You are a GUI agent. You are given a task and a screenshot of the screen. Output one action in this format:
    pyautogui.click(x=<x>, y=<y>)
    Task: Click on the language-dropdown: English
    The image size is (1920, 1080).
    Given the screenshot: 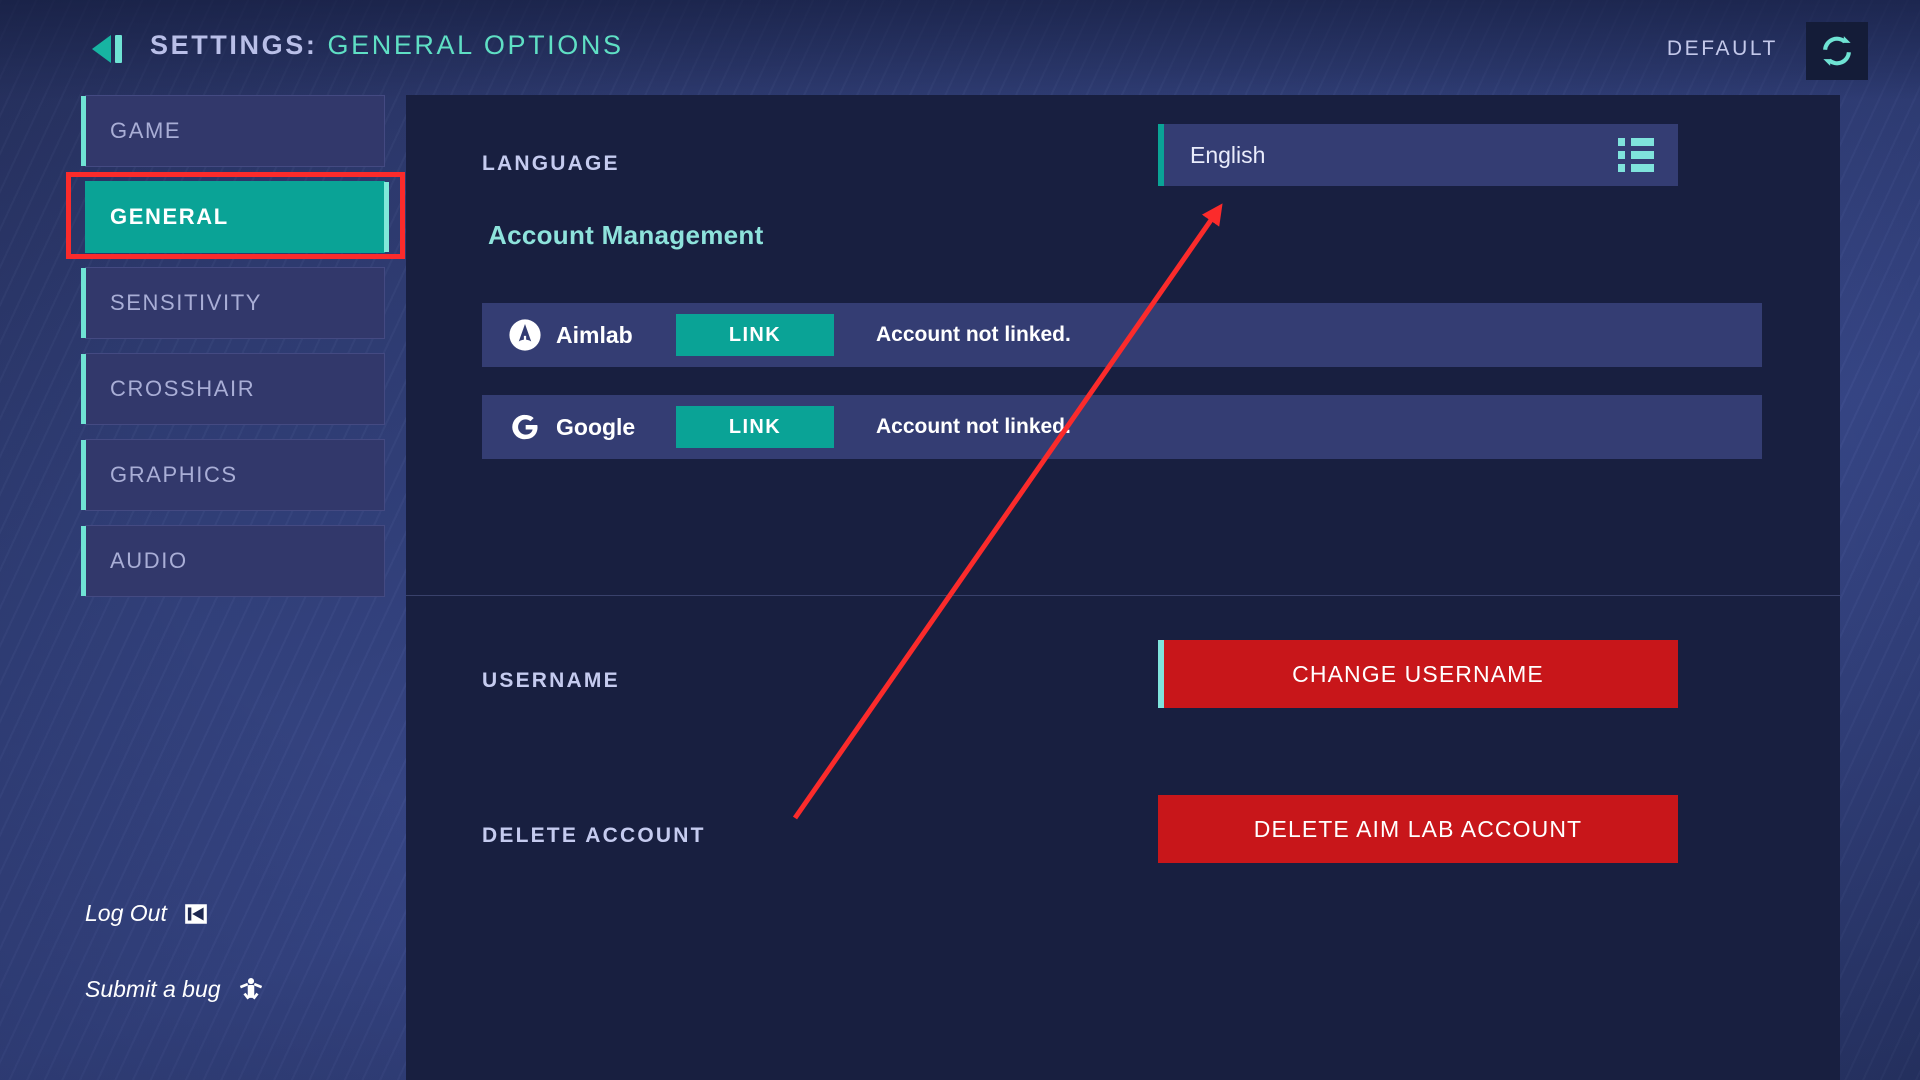 What is the action you would take?
    pyautogui.click(x=1418, y=155)
    